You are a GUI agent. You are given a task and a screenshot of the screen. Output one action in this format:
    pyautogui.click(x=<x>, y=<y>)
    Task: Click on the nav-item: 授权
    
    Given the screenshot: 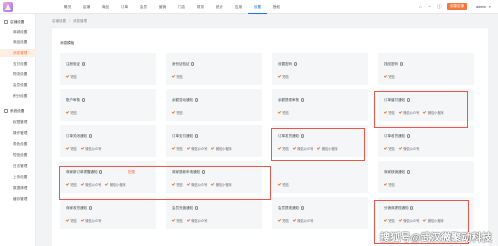 What is the action you would take?
    pyautogui.click(x=276, y=7)
    